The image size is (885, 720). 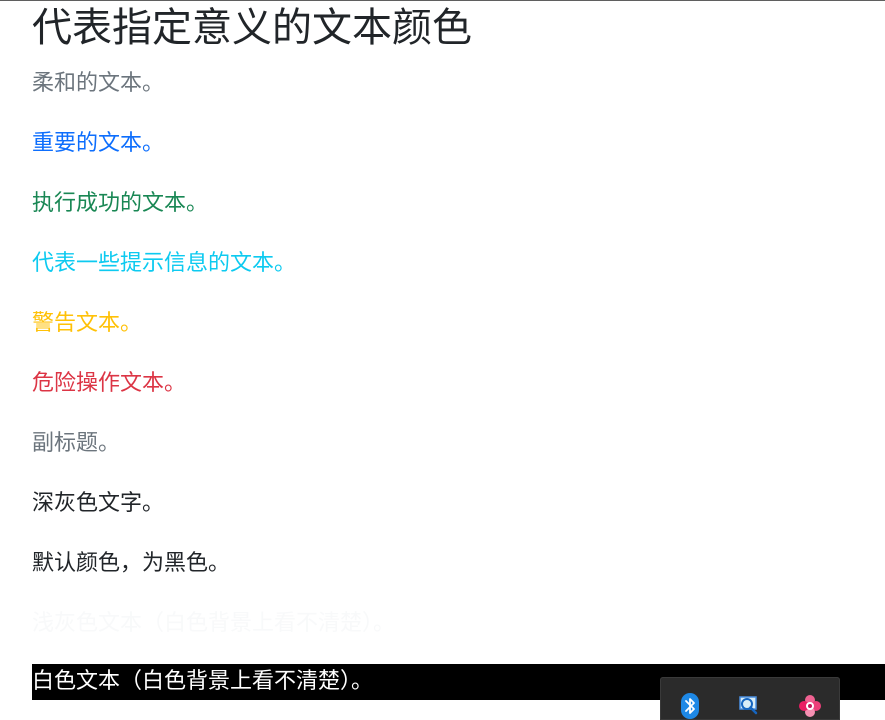 I want to click on page-title: 代表指定意义的文本颜色, so click(x=252, y=28).